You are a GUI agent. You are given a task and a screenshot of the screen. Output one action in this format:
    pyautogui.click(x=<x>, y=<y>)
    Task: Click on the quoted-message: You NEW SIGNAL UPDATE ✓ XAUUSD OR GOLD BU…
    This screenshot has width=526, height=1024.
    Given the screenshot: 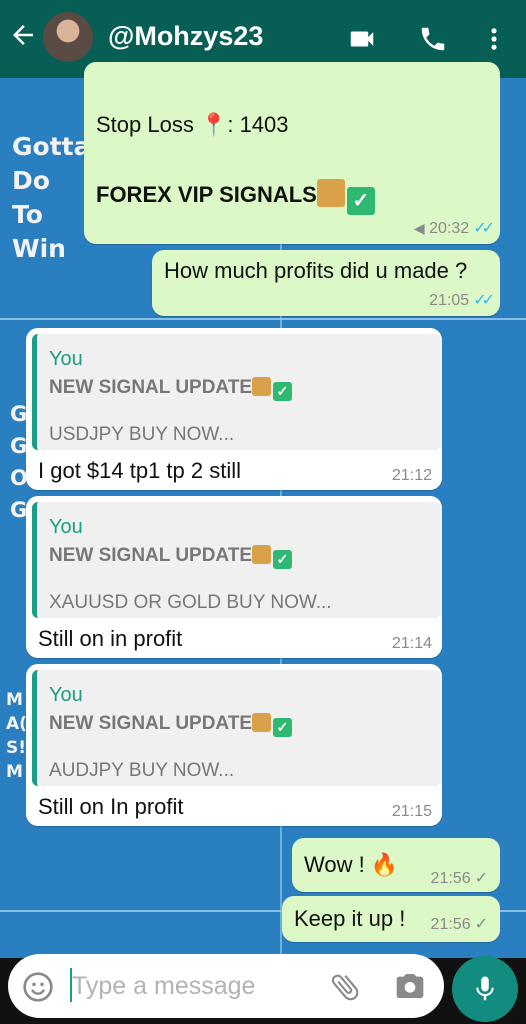 What is the action you would take?
    pyautogui.click(x=236, y=560)
    